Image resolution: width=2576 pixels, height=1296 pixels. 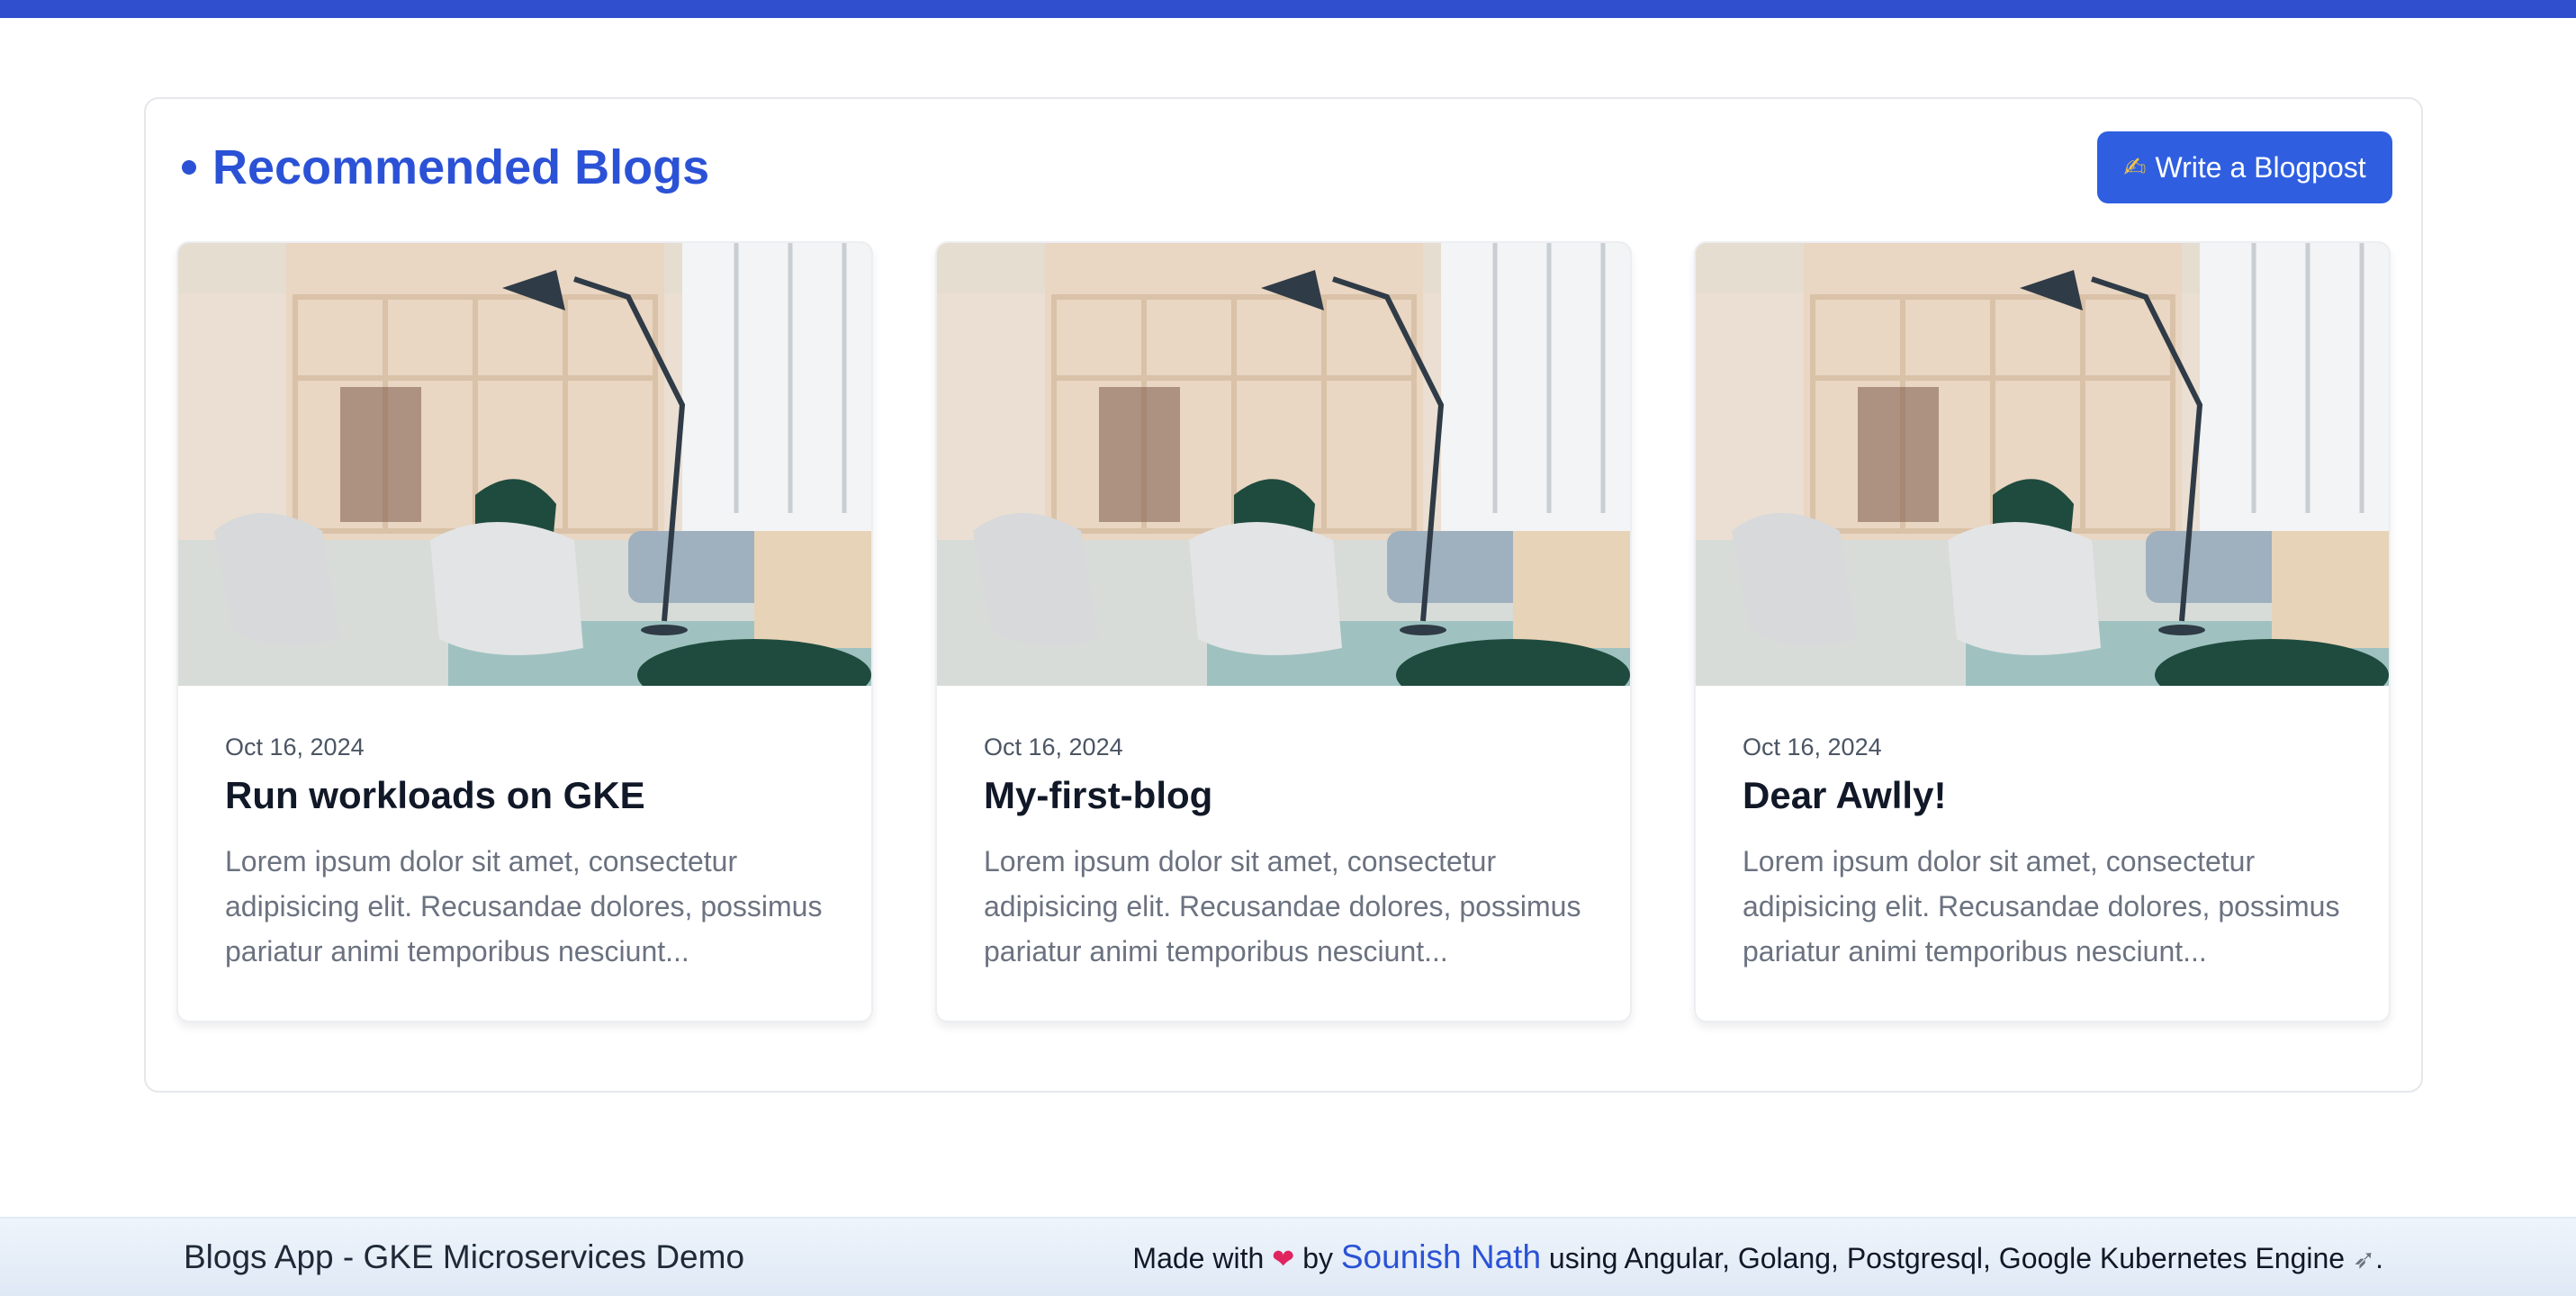 What do you see at coordinates (464, 1256) in the screenshot?
I see `footer-app-name: Blogs App - GKE Microservices Demo` at bounding box center [464, 1256].